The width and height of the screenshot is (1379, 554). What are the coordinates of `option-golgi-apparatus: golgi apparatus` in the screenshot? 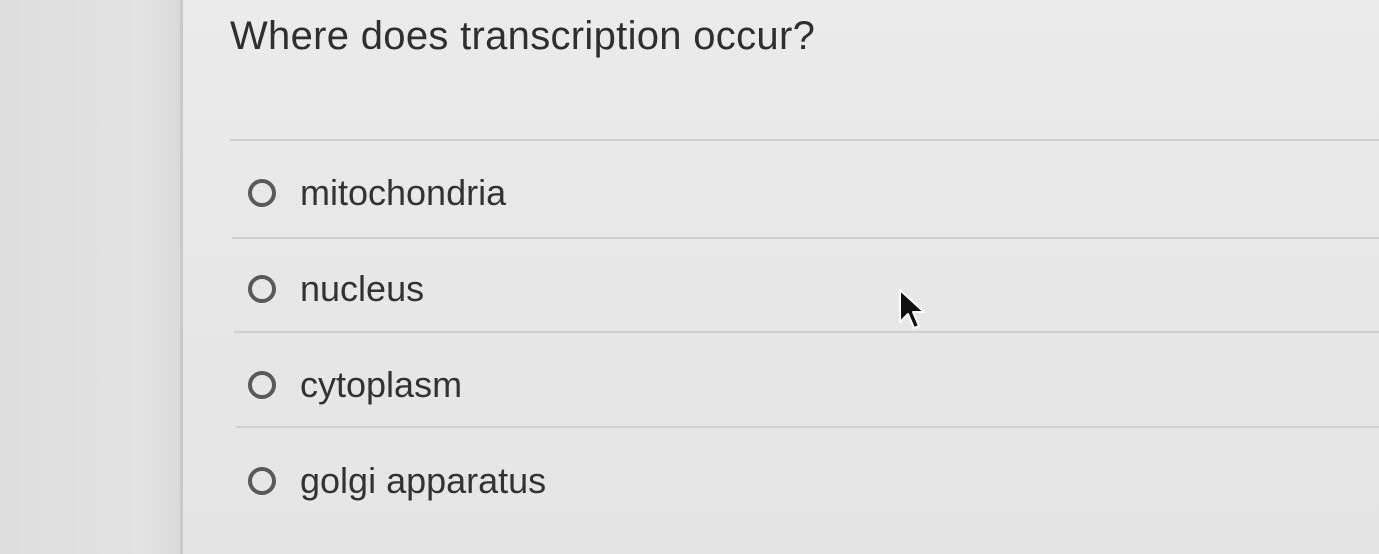 It's located at (397, 481).